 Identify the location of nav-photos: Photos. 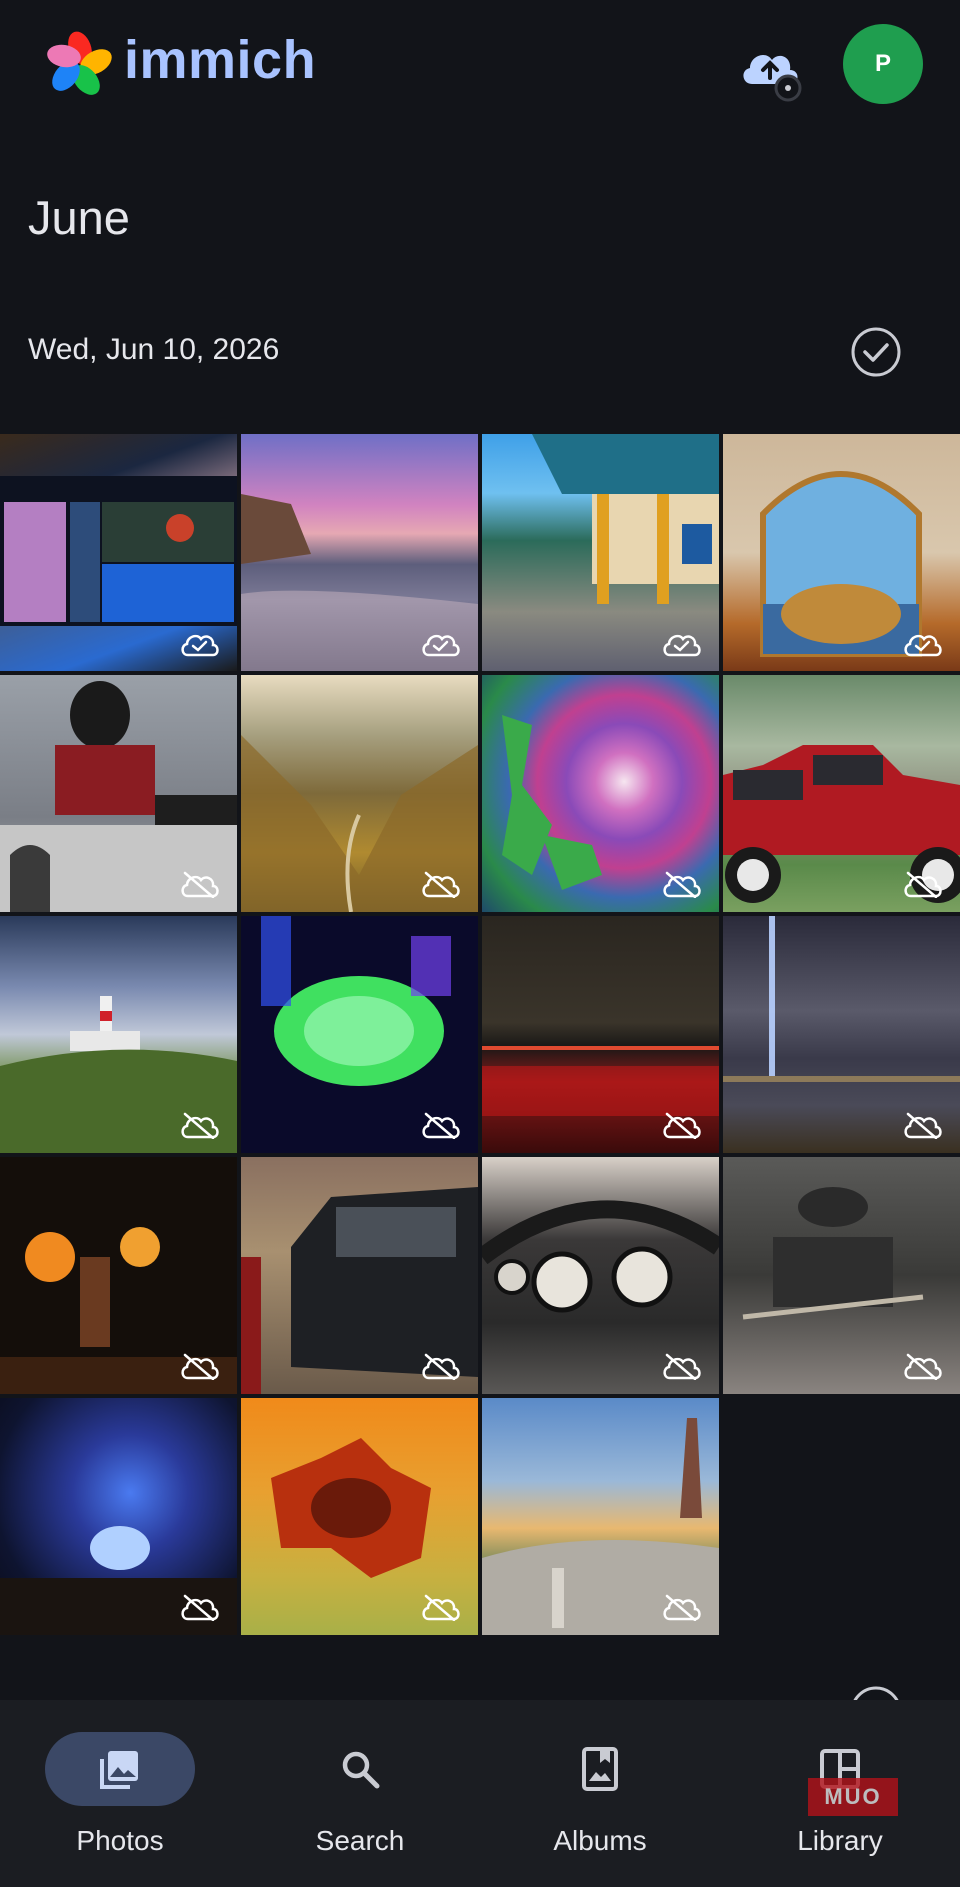
(120, 1793).